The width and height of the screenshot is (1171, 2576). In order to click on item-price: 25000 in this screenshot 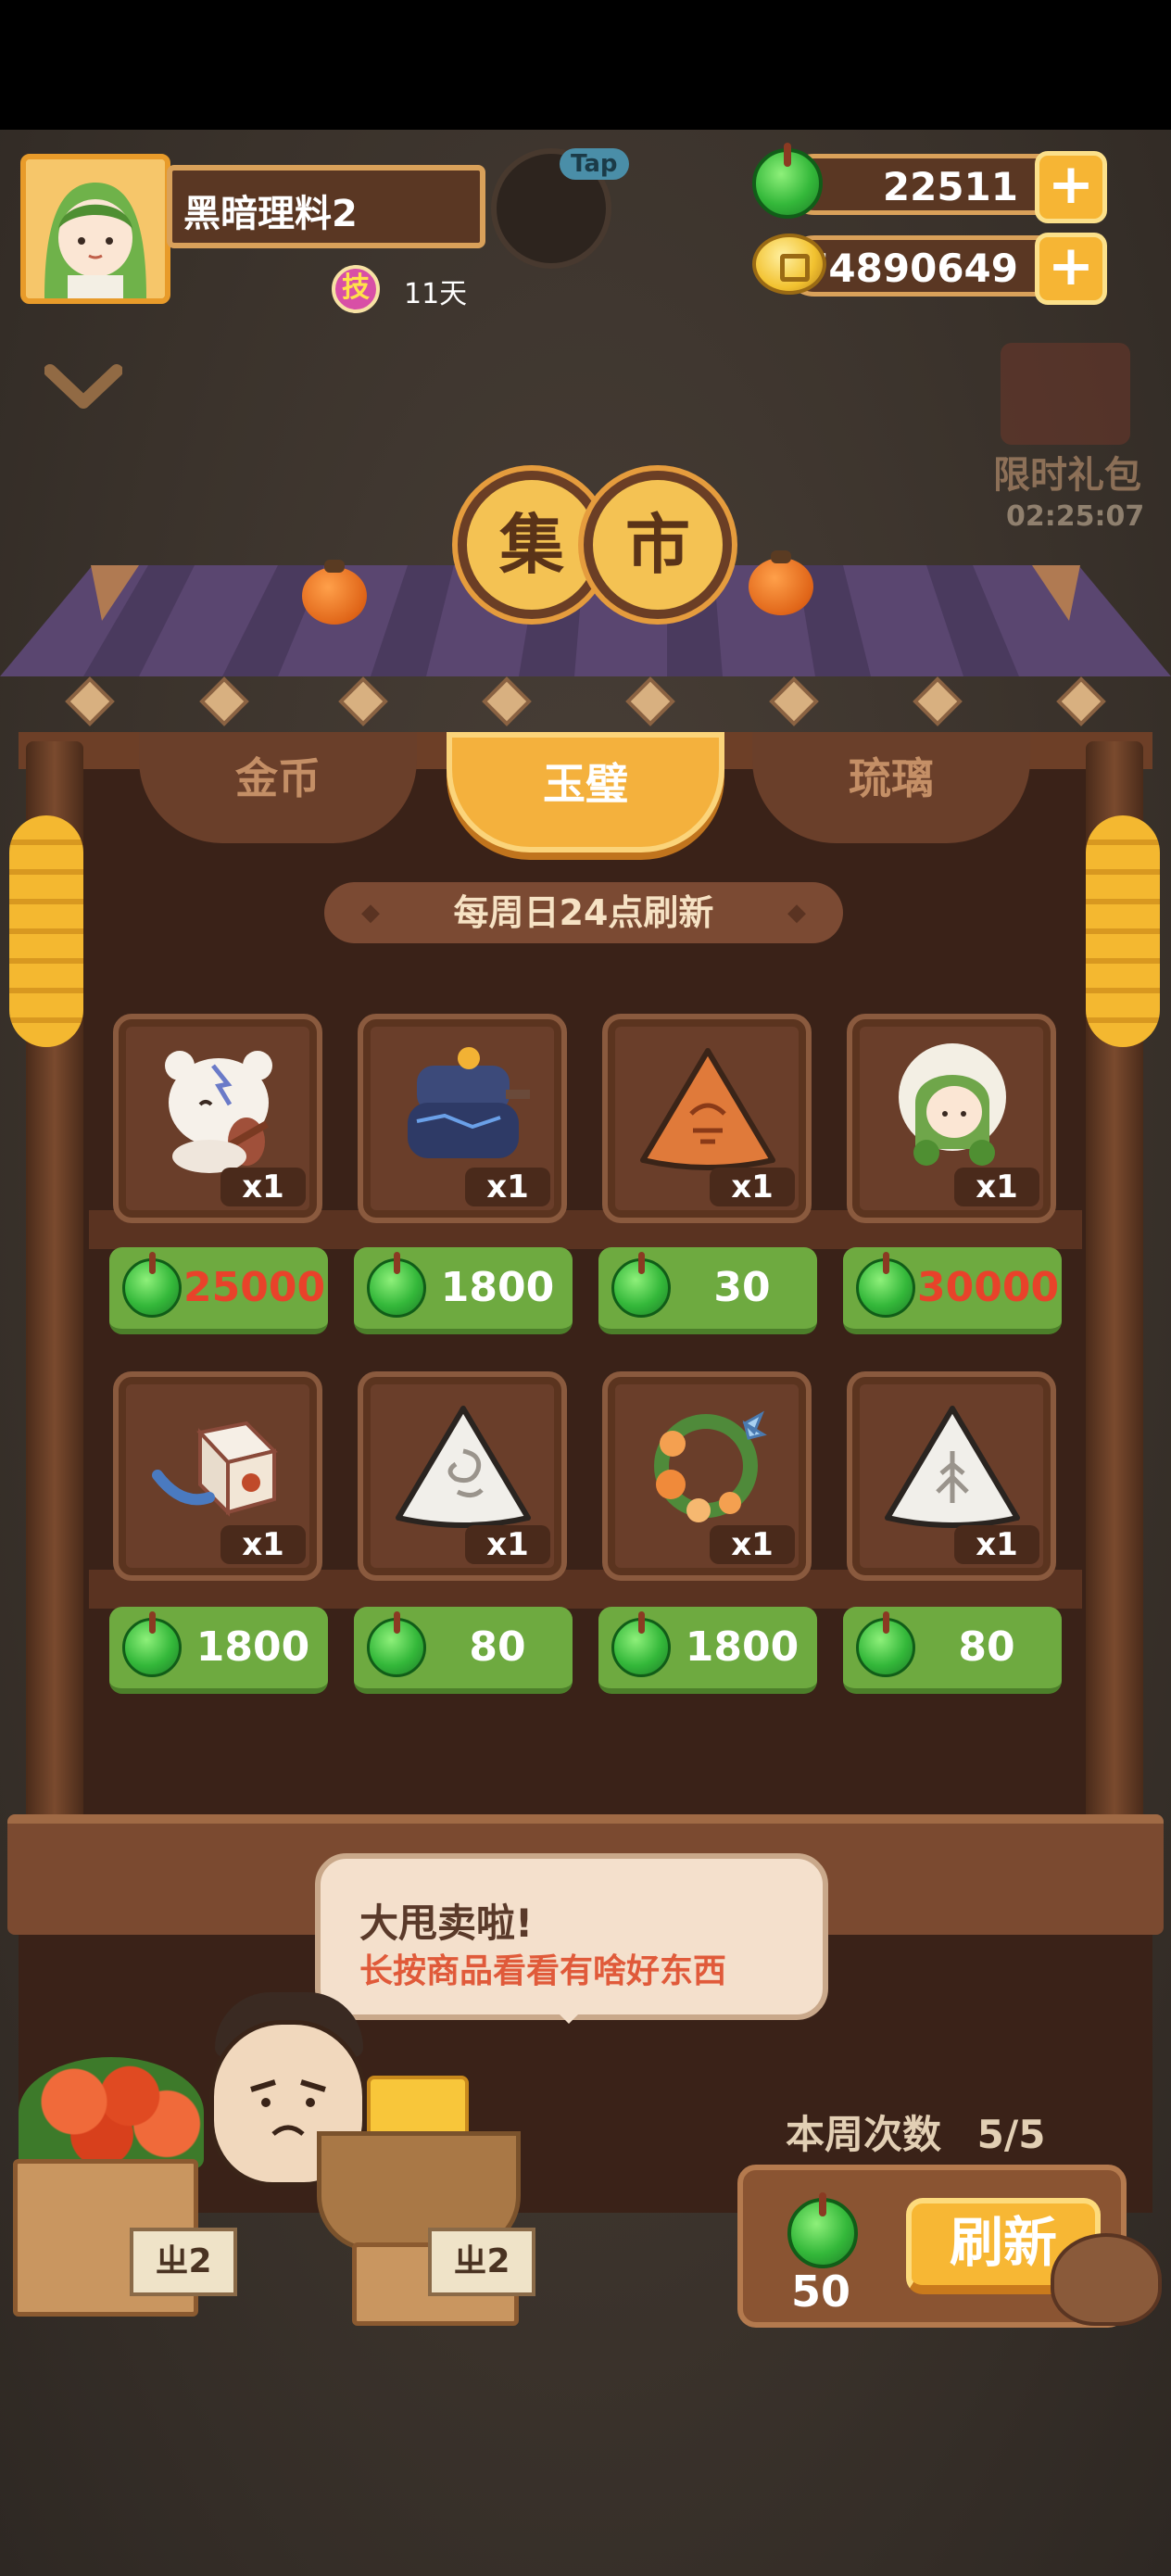, I will do `click(255, 1287)`.